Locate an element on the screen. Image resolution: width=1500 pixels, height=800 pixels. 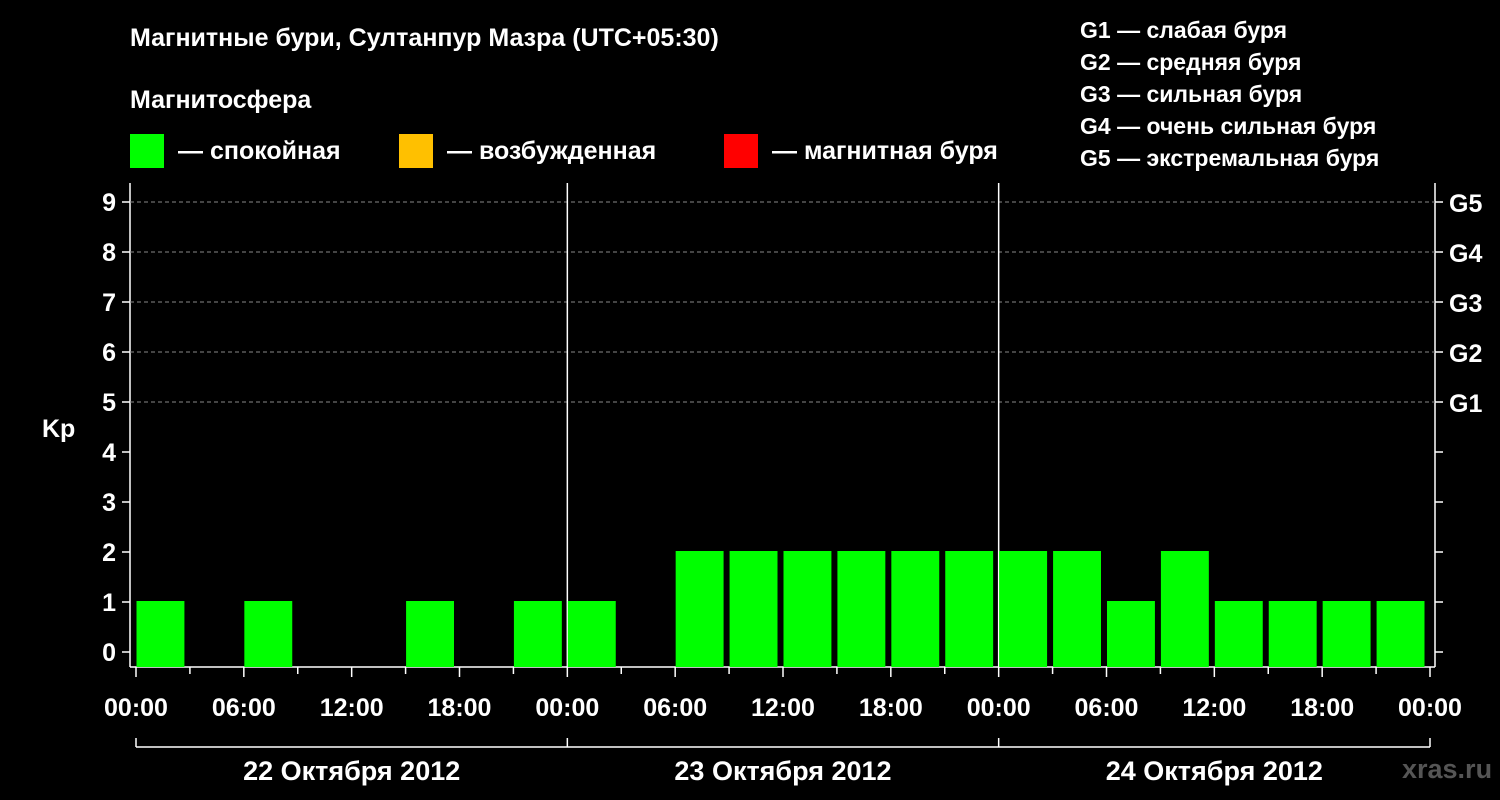
day-label: 23 Октября 2012 is located at coordinates (782, 771).